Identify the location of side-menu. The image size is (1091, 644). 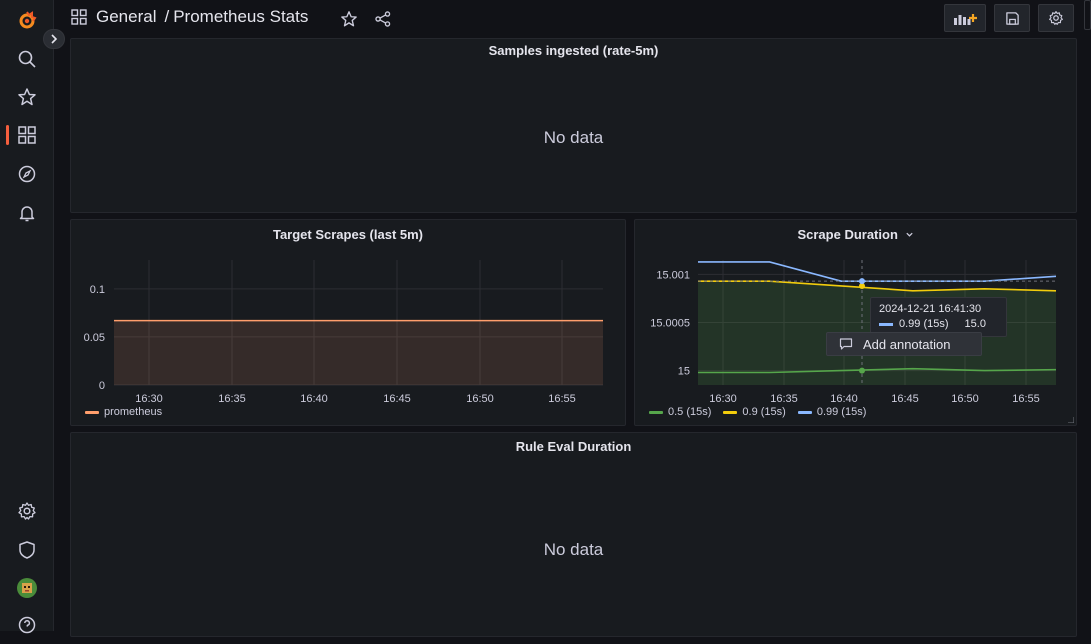
(27, 317).